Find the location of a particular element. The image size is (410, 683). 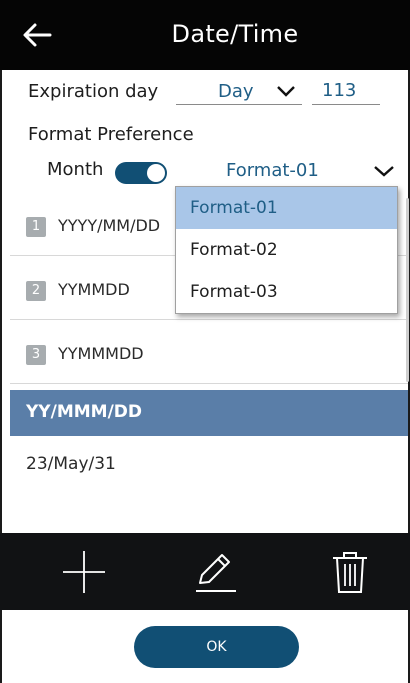

format-preference-label: Format Preference is located at coordinates (111, 134).